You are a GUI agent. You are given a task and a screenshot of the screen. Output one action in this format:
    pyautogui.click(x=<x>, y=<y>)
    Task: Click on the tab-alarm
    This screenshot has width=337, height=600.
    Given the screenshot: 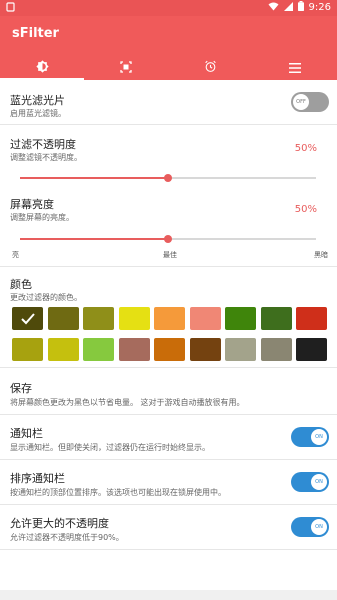 What is the action you would take?
    pyautogui.click(x=211, y=67)
    